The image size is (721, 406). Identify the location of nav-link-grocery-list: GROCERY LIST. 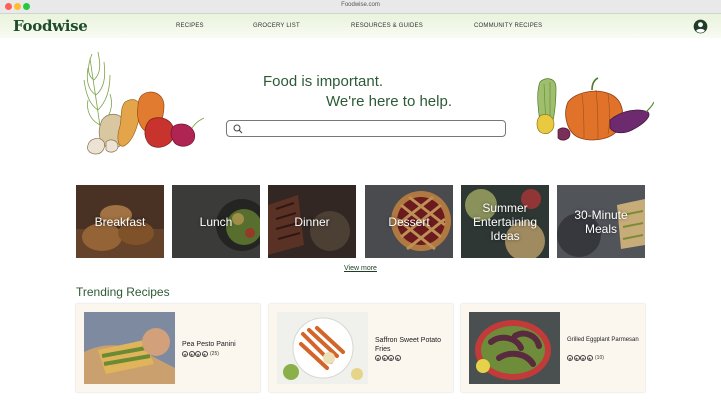
(276, 26).